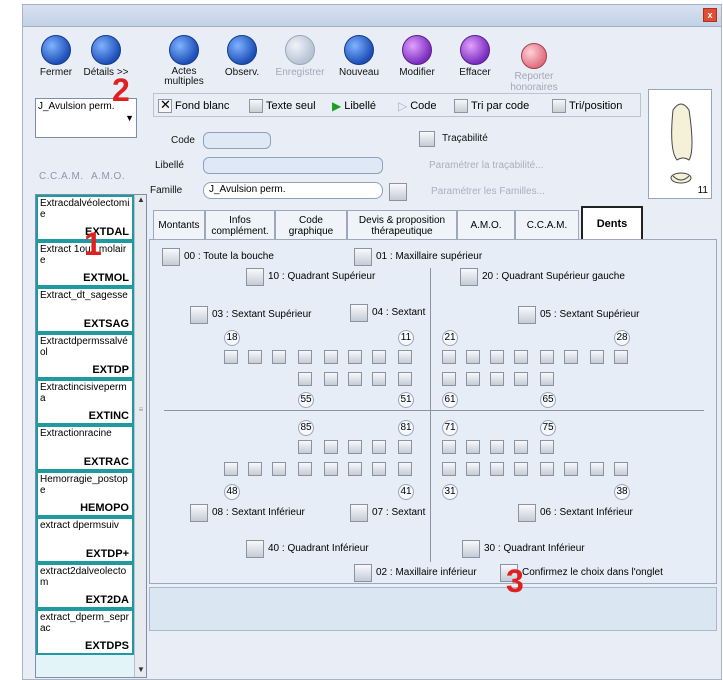  I want to click on quadrant-inferieur-40-button, so click(255, 549).